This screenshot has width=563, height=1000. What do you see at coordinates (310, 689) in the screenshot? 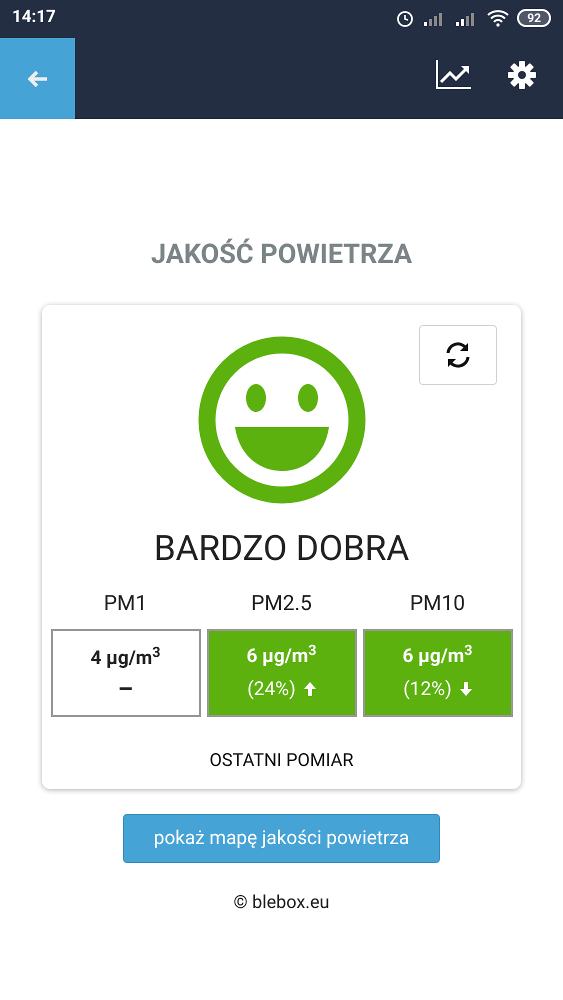
I see `up-arrow-icon` at bounding box center [310, 689].